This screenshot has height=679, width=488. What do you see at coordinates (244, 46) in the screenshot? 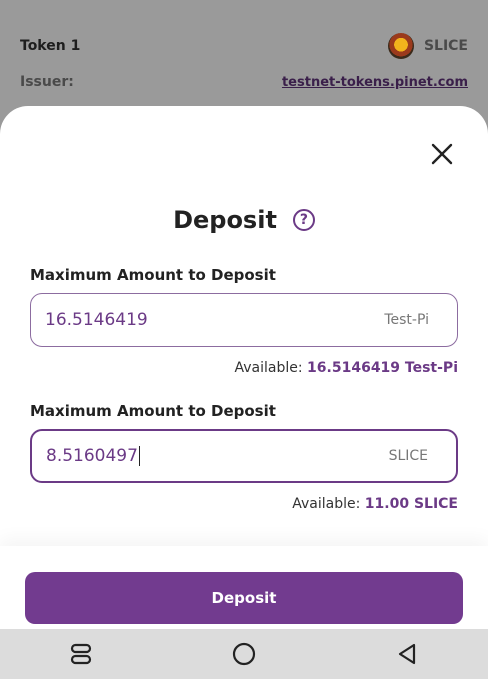
I see `token-row: Token 1 SLICE` at bounding box center [244, 46].